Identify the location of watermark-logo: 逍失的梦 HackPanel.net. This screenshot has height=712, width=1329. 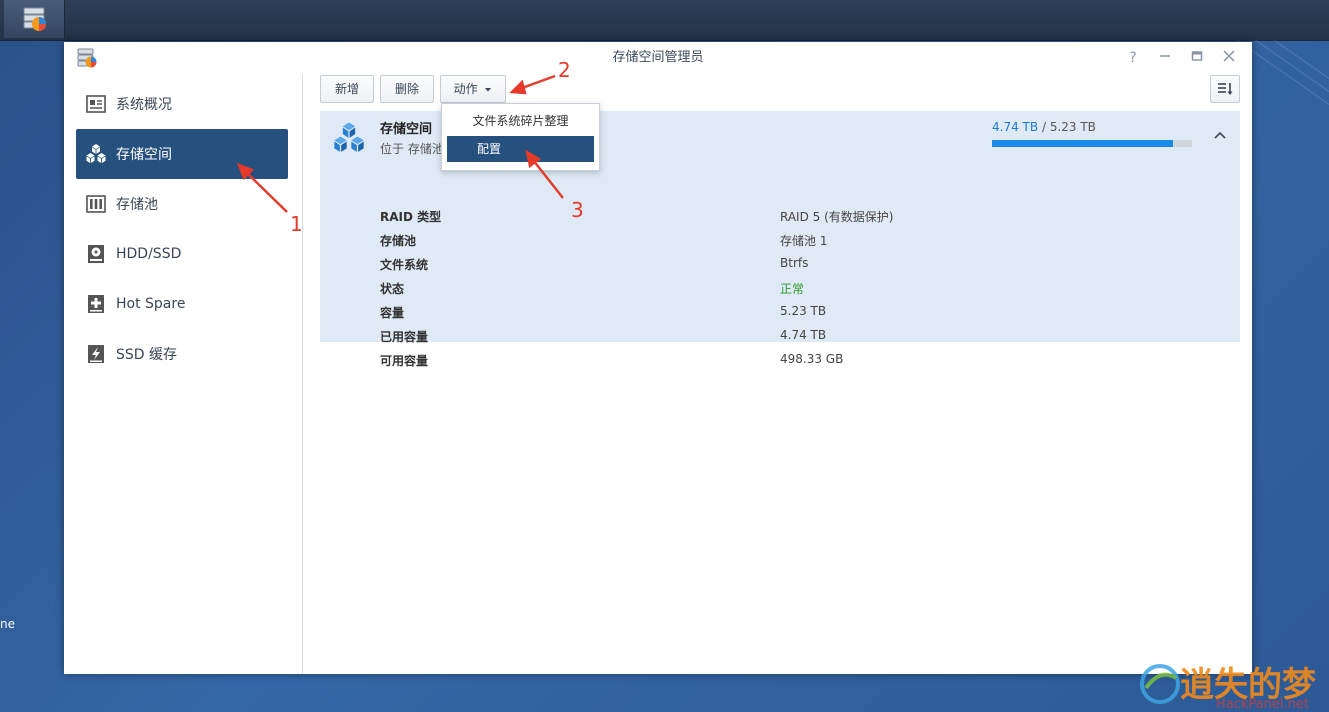
(1228, 688).